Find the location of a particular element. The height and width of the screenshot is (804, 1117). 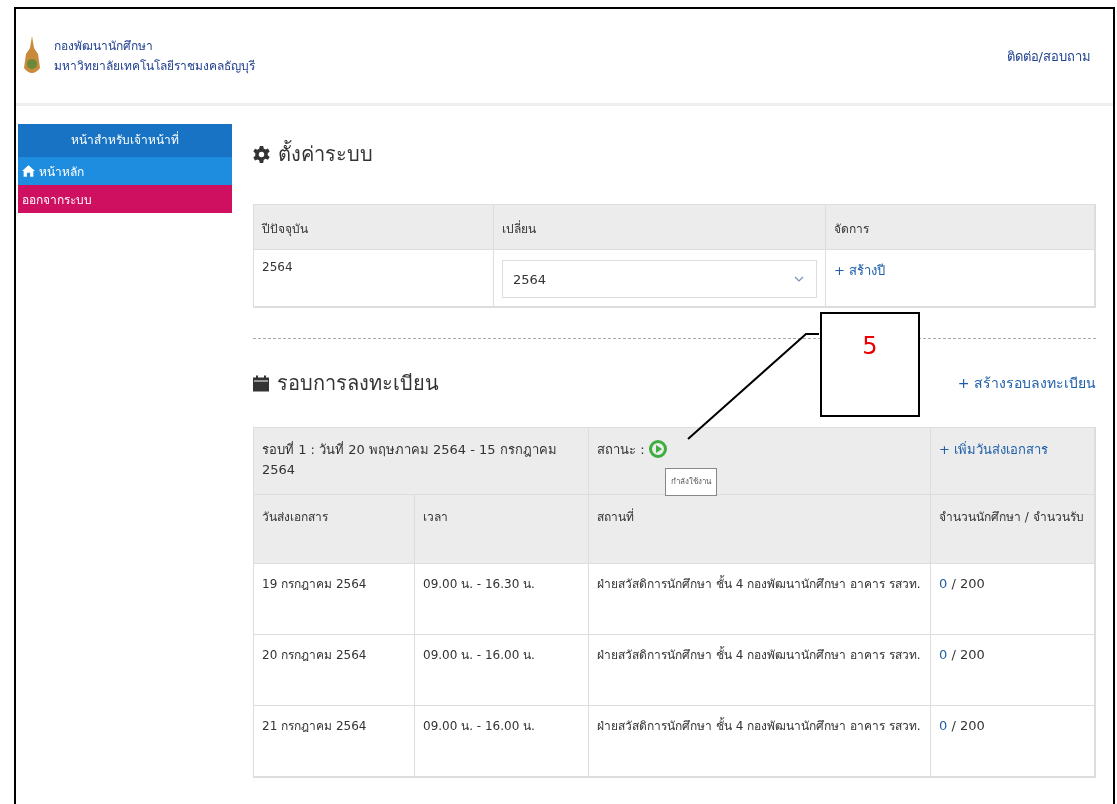

section-title: รอบการลงทะเบียน is located at coordinates (358, 383).